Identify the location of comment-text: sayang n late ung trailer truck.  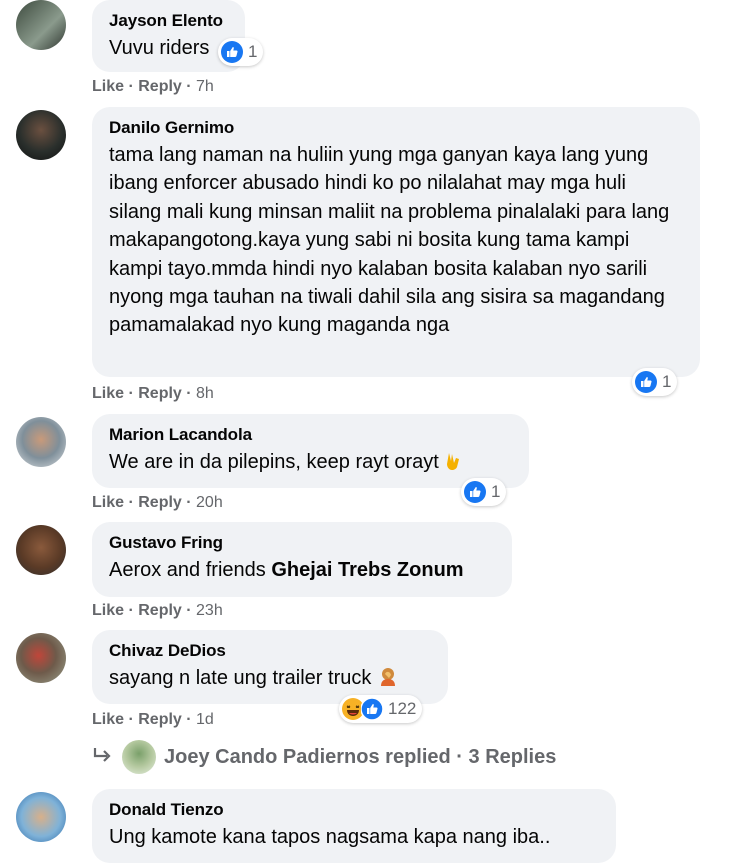
(270, 679).